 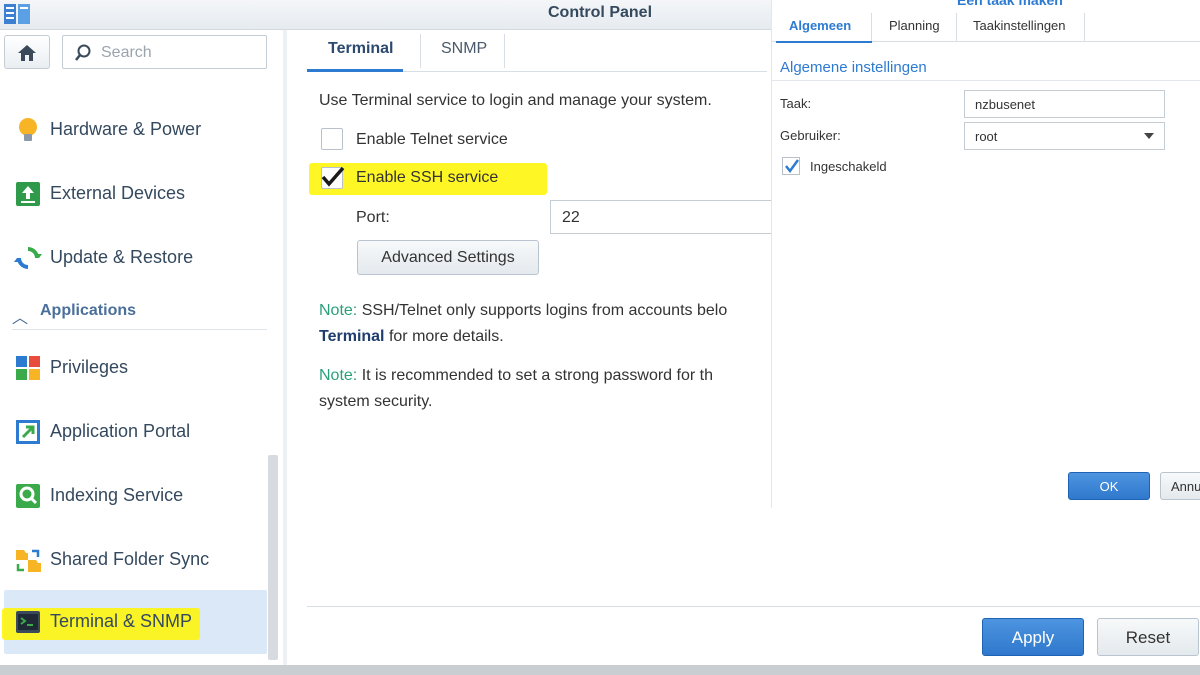 I want to click on sidebar-item-external-devices: External Devices, so click(x=135, y=194).